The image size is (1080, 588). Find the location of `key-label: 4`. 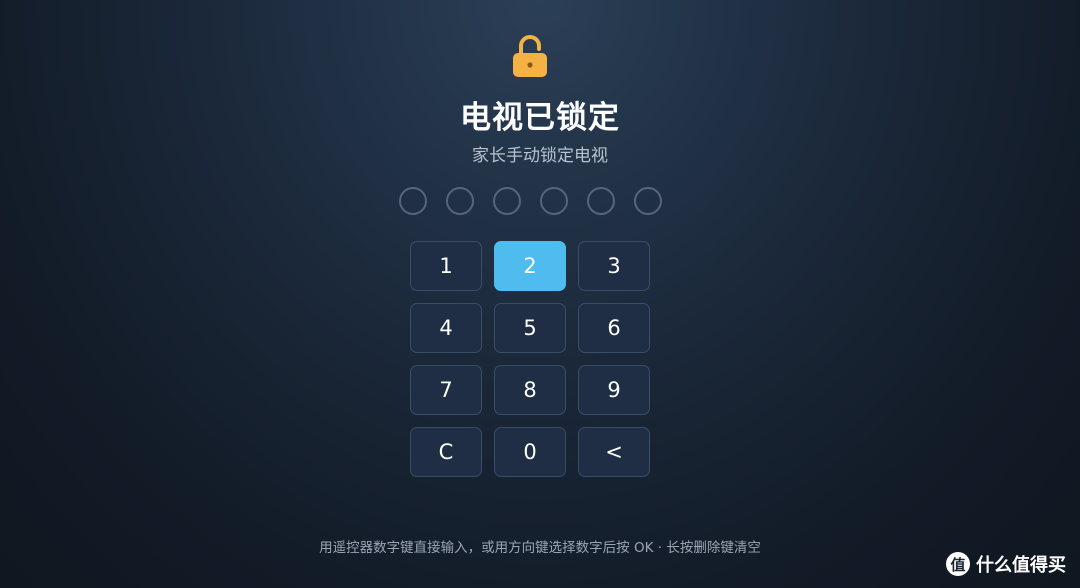

key-label: 4 is located at coordinates (446, 328).